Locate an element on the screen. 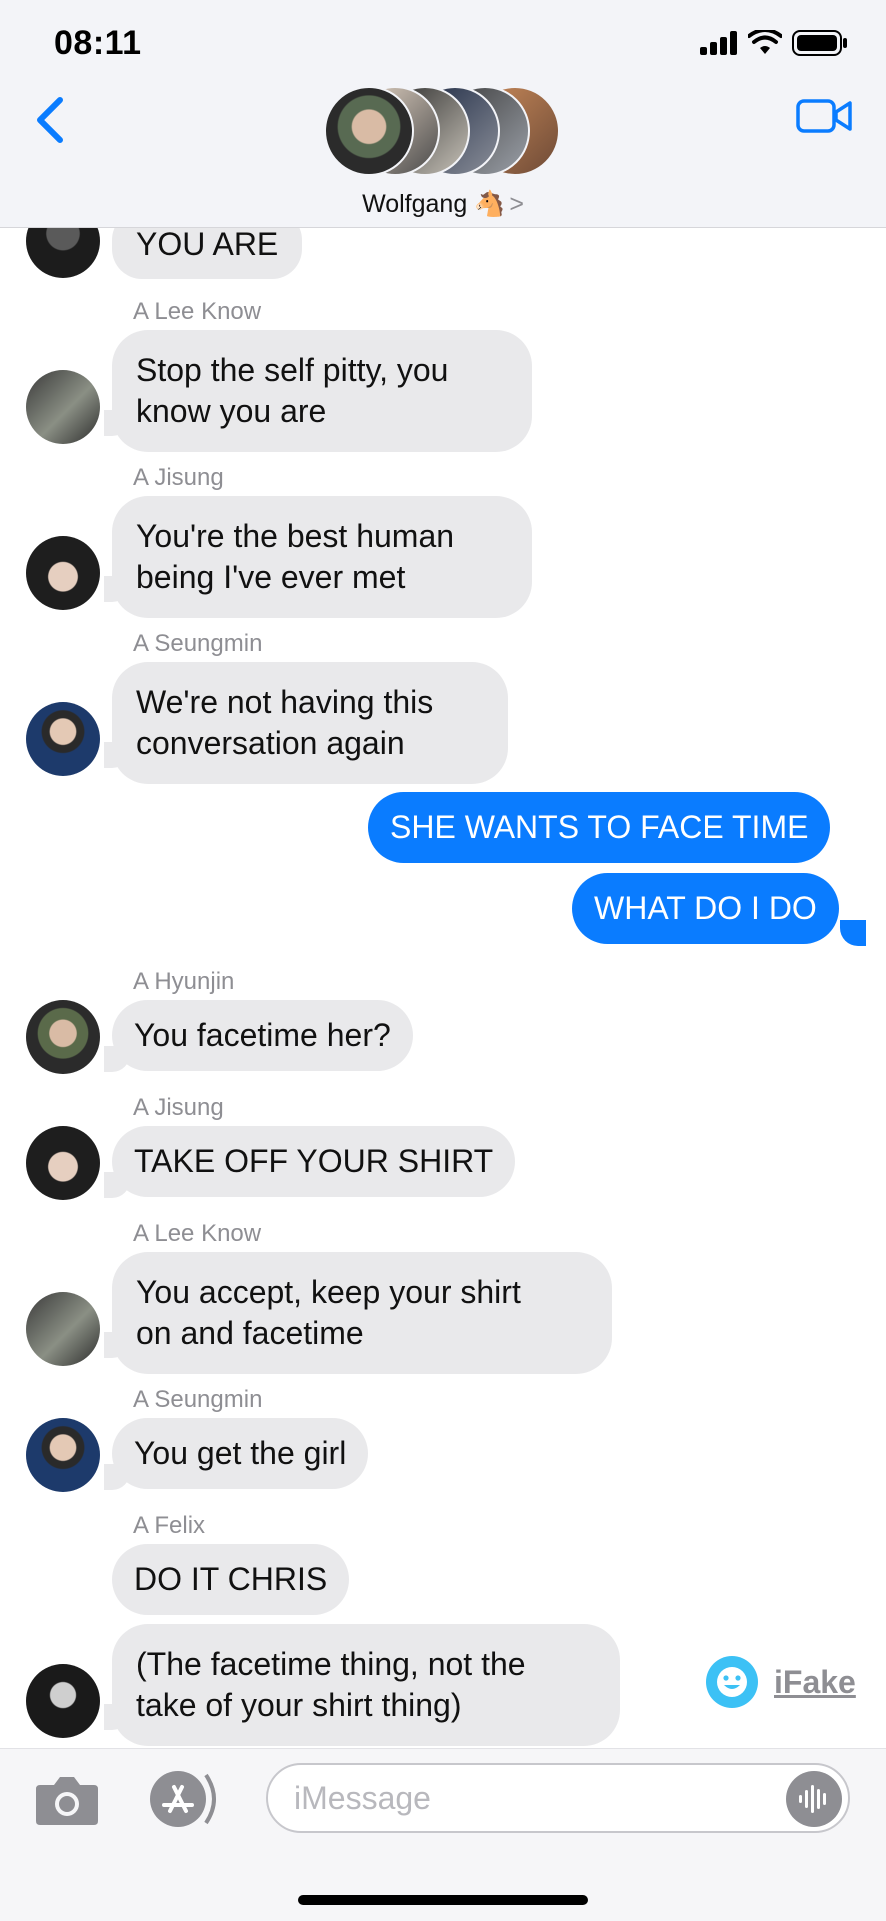 Image resolution: width=886 pixels, height=1921 pixels. group-avatar is located at coordinates (369, 131).